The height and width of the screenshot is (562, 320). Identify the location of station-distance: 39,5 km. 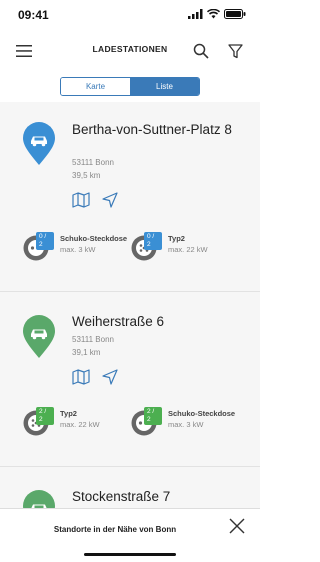
(86, 175).